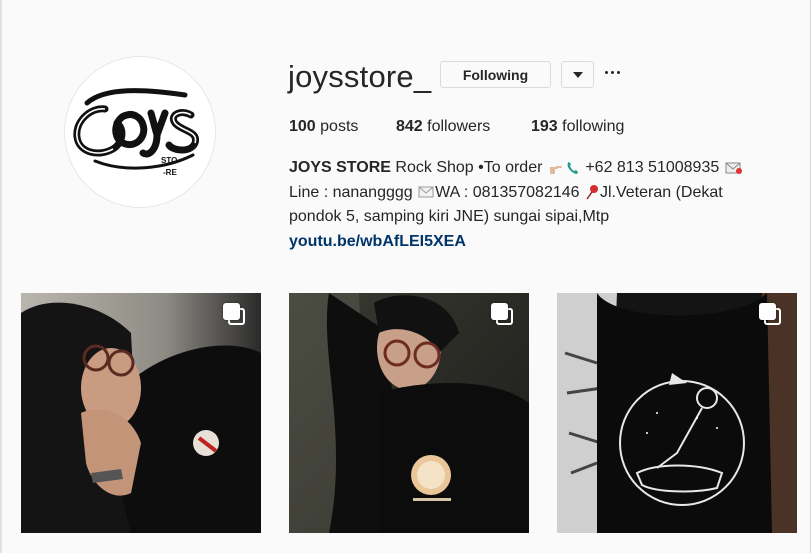 The width and height of the screenshot is (811, 553). What do you see at coordinates (409, 126) in the screenshot?
I see `followers-number: 842` at bounding box center [409, 126].